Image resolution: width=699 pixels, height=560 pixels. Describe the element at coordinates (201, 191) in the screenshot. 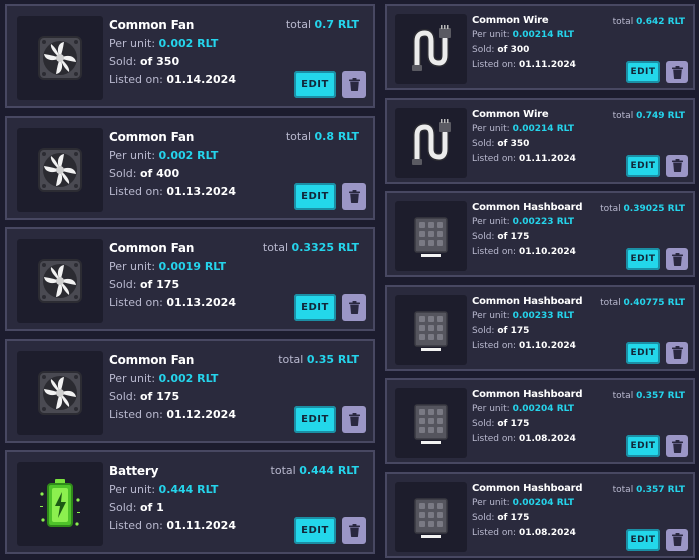

I see `listed-value: 01.13.2024` at that location.